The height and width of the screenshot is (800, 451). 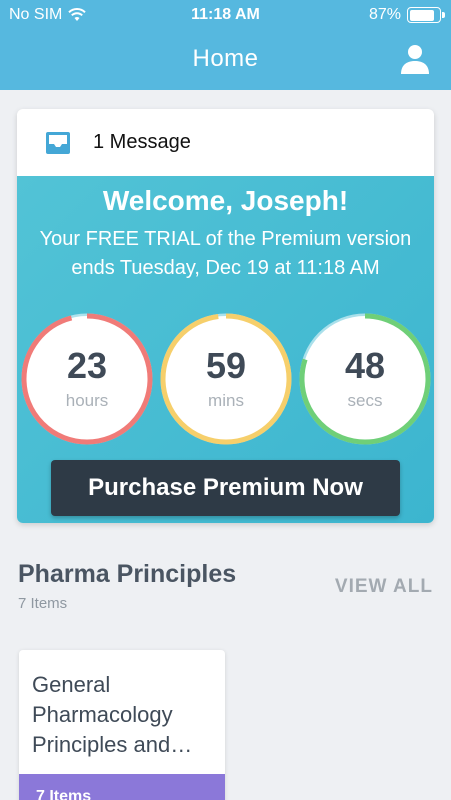 What do you see at coordinates (87, 400) in the screenshot?
I see `timer-unit: hours` at bounding box center [87, 400].